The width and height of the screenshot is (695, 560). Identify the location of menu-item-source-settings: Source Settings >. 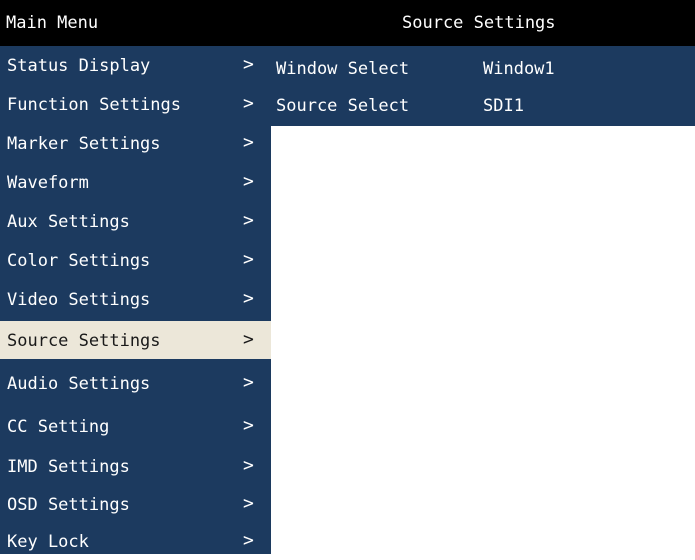
(135, 340).